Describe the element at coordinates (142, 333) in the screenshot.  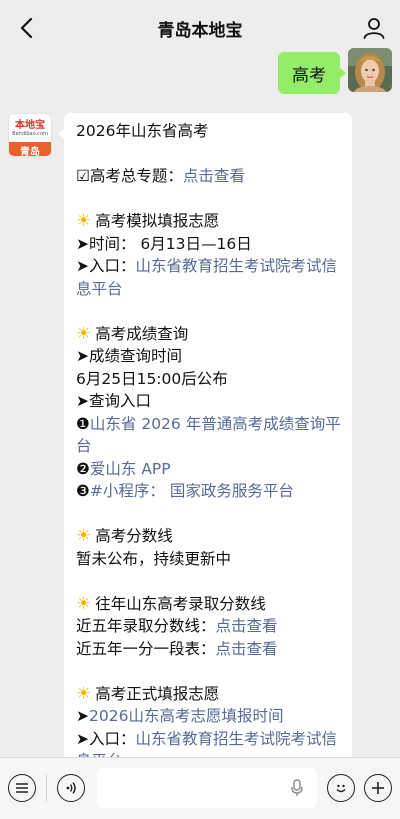
I see `section-score-title-text: 高考成绩查询` at that location.